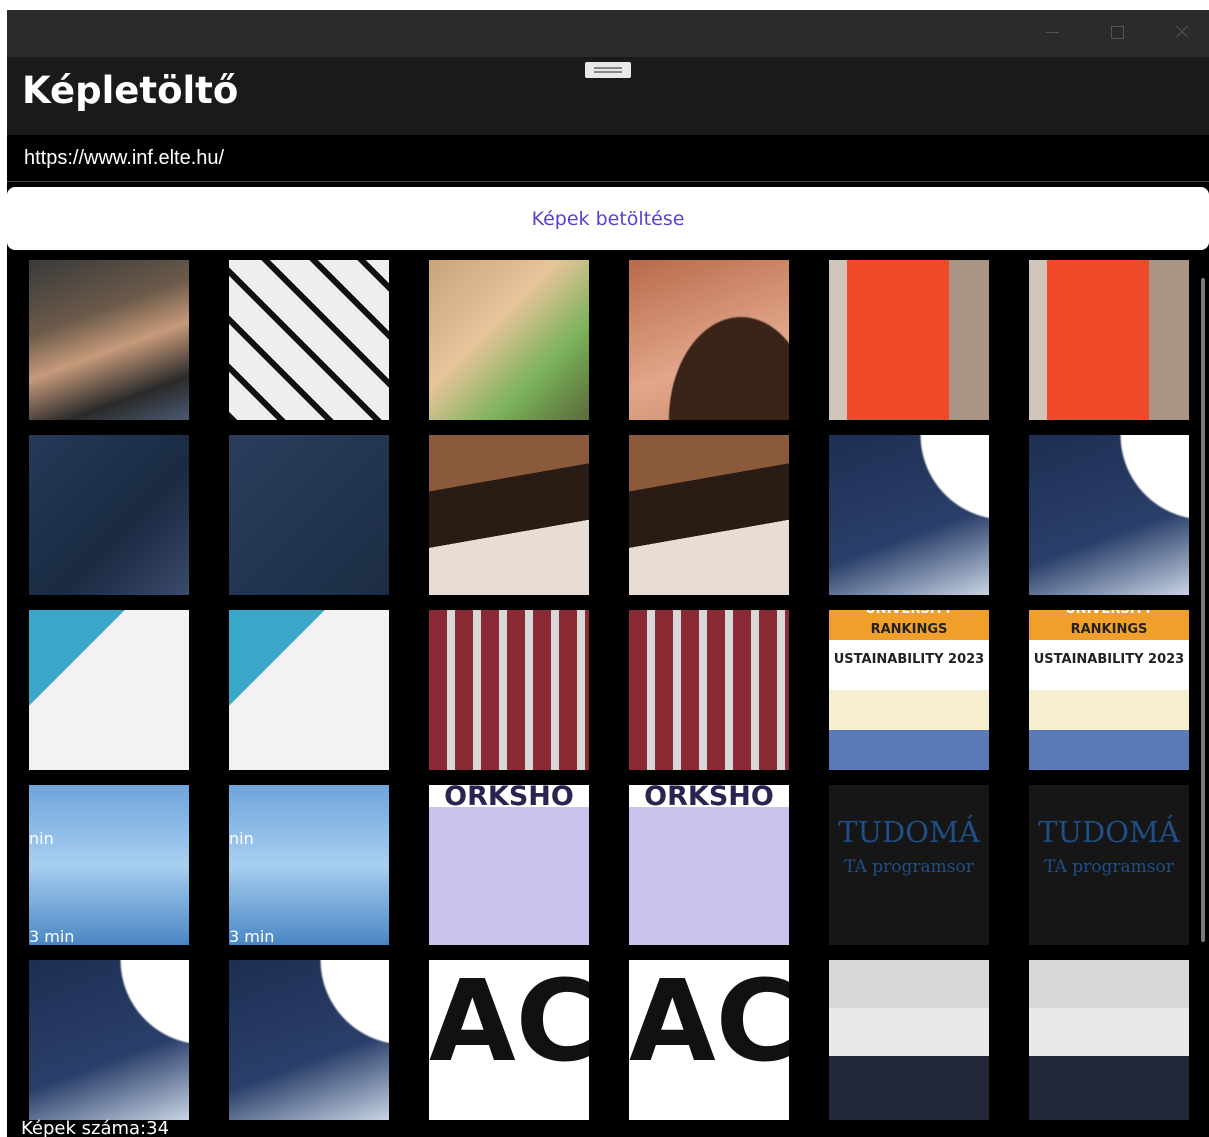 This screenshot has width=1209, height=1137. What do you see at coordinates (1052, 32) in the screenshot?
I see `minimize-icon` at bounding box center [1052, 32].